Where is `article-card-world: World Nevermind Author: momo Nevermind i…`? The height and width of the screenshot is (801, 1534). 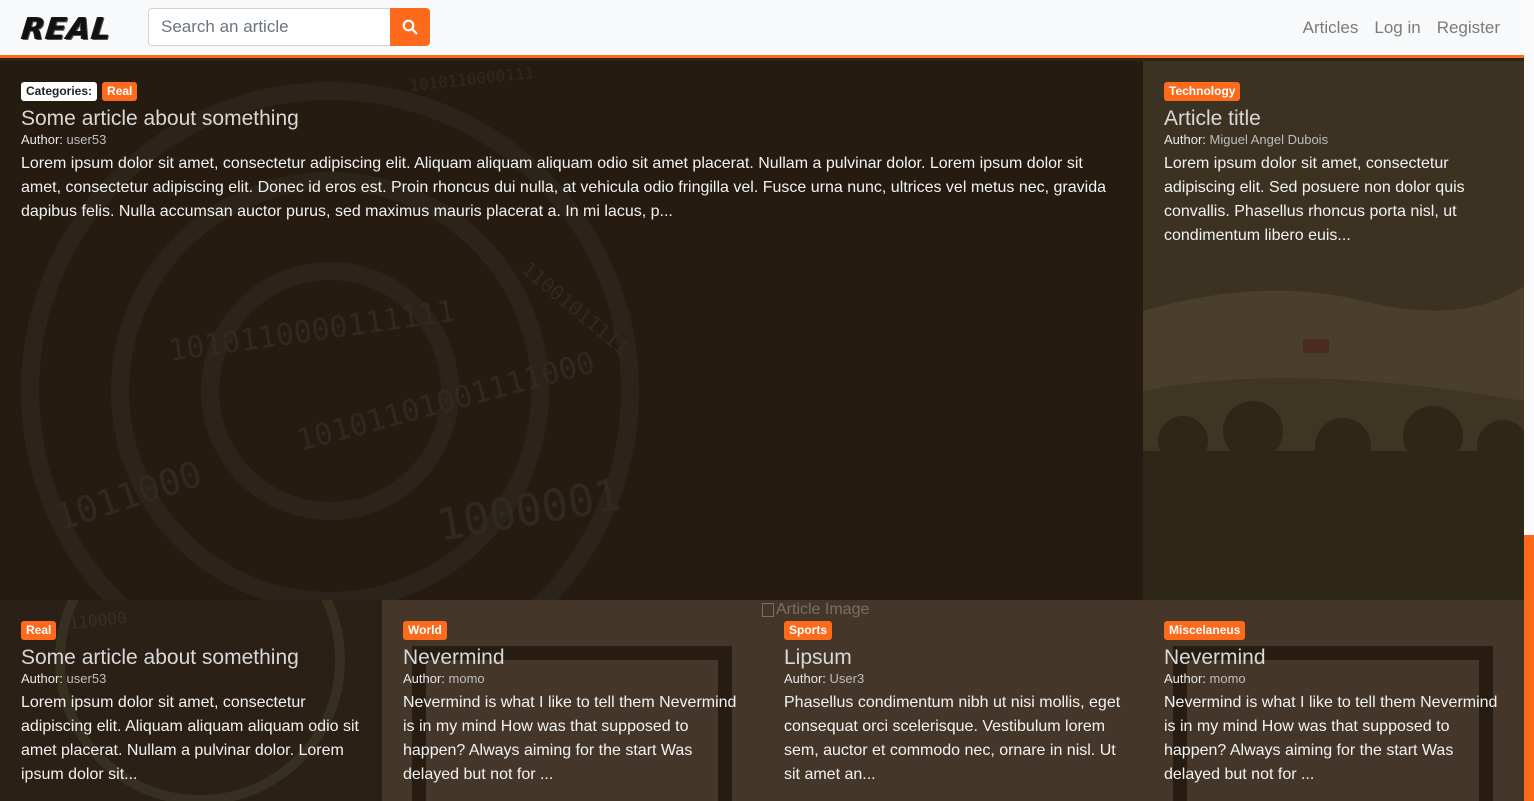 article-card-world: World Nevermind Author: momo Nevermind i… is located at coordinates (572, 700).